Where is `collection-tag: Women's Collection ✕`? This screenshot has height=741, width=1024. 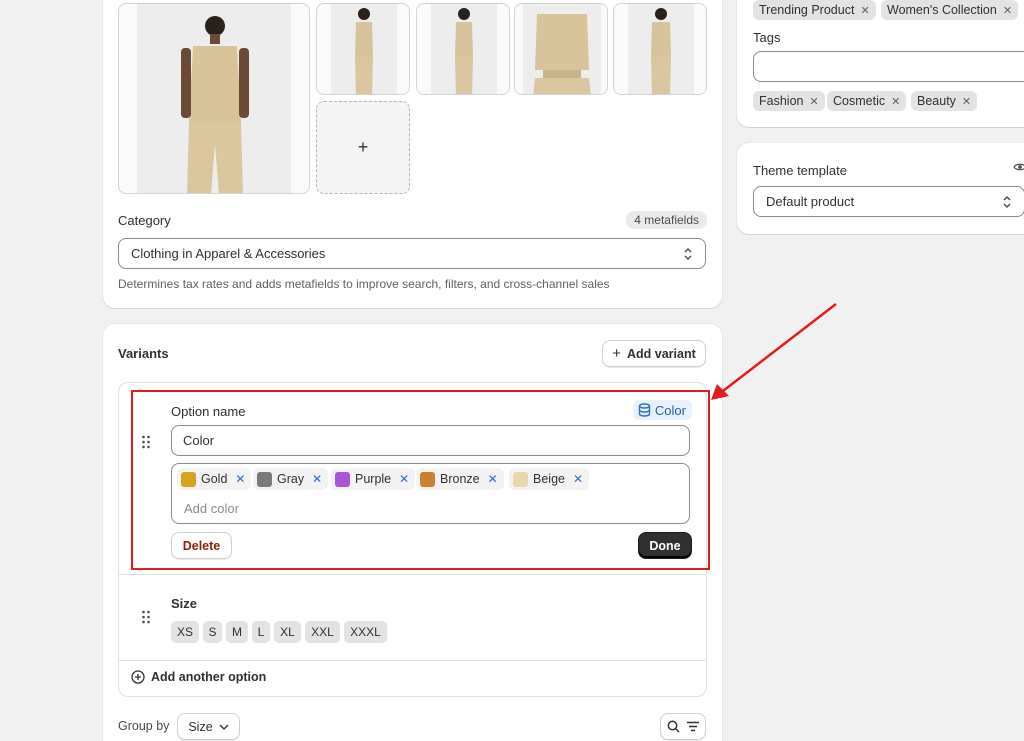
collection-tag: Women's Collection ✕ is located at coordinates (950, 10).